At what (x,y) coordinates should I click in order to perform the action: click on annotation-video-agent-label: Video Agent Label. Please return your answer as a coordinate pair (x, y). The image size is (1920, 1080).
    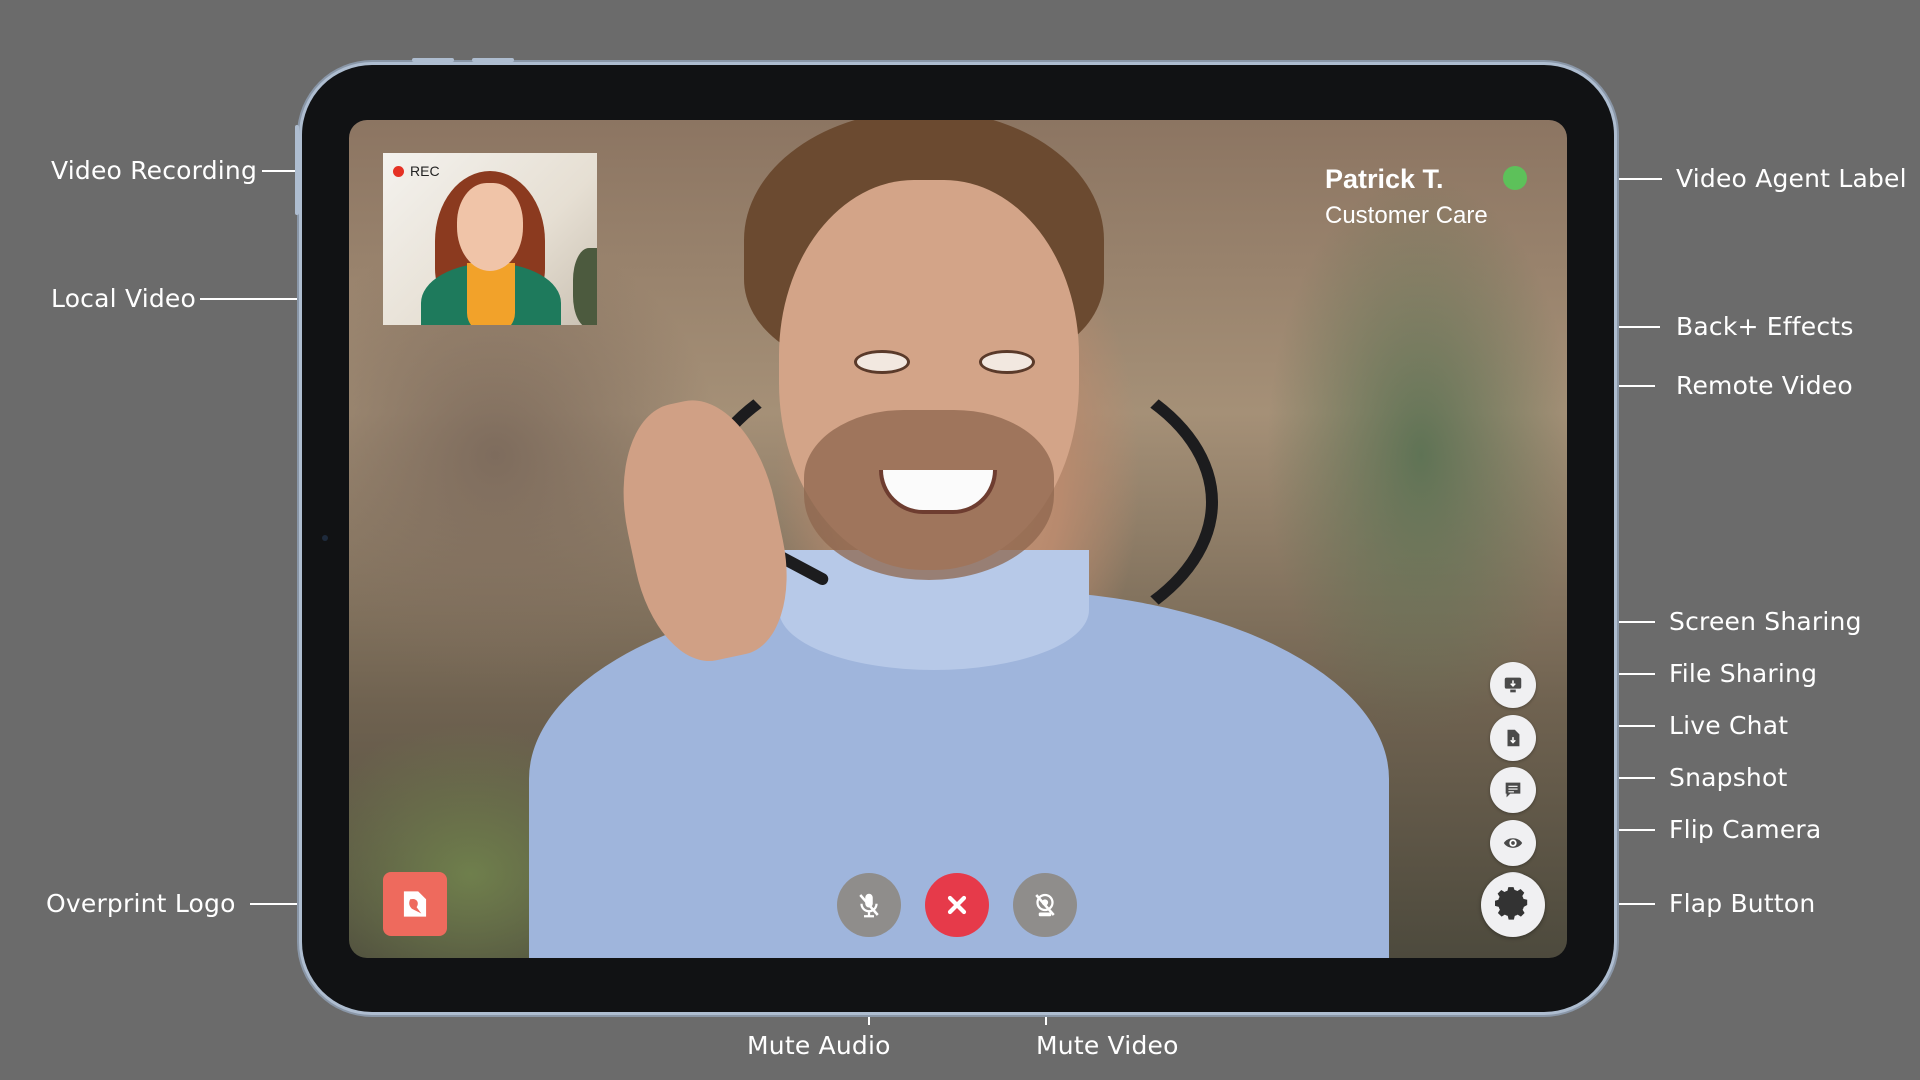
    Looking at the image, I should click on (1791, 178).